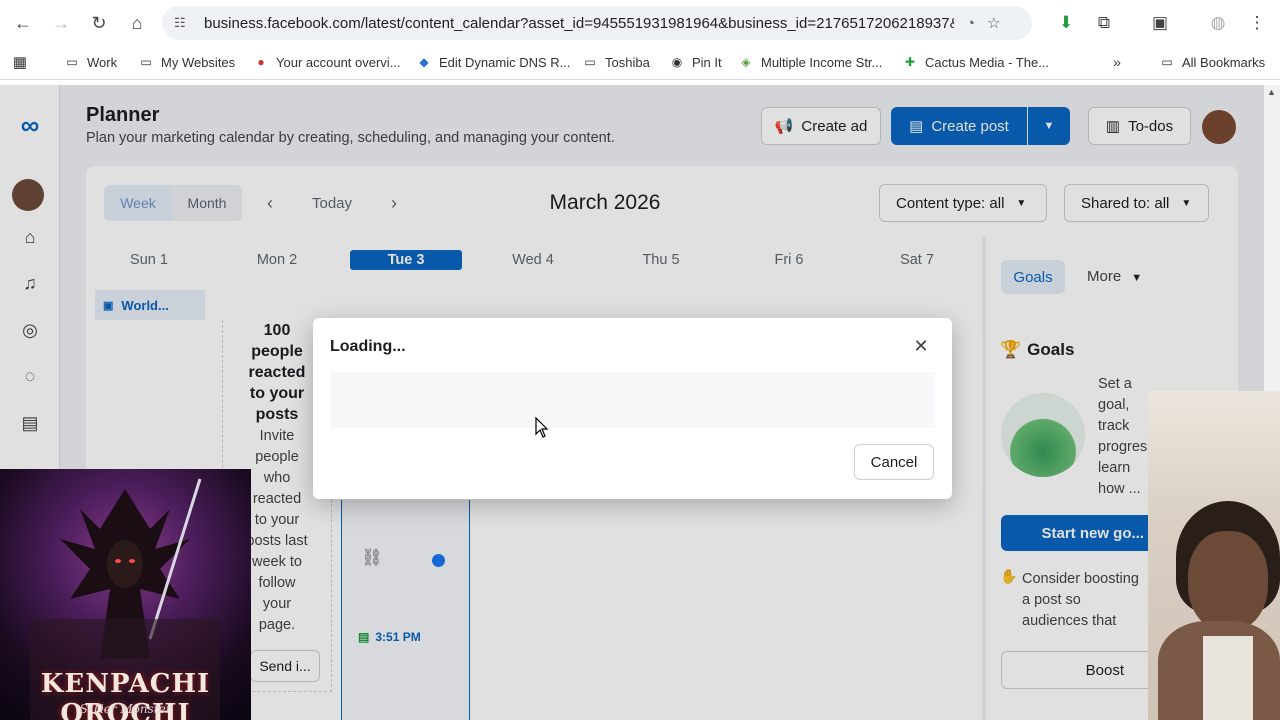 Image resolution: width=1280 pixels, height=720 pixels. What do you see at coordinates (261, 62) in the screenshot?
I see `site-icon: ●` at bounding box center [261, 62].